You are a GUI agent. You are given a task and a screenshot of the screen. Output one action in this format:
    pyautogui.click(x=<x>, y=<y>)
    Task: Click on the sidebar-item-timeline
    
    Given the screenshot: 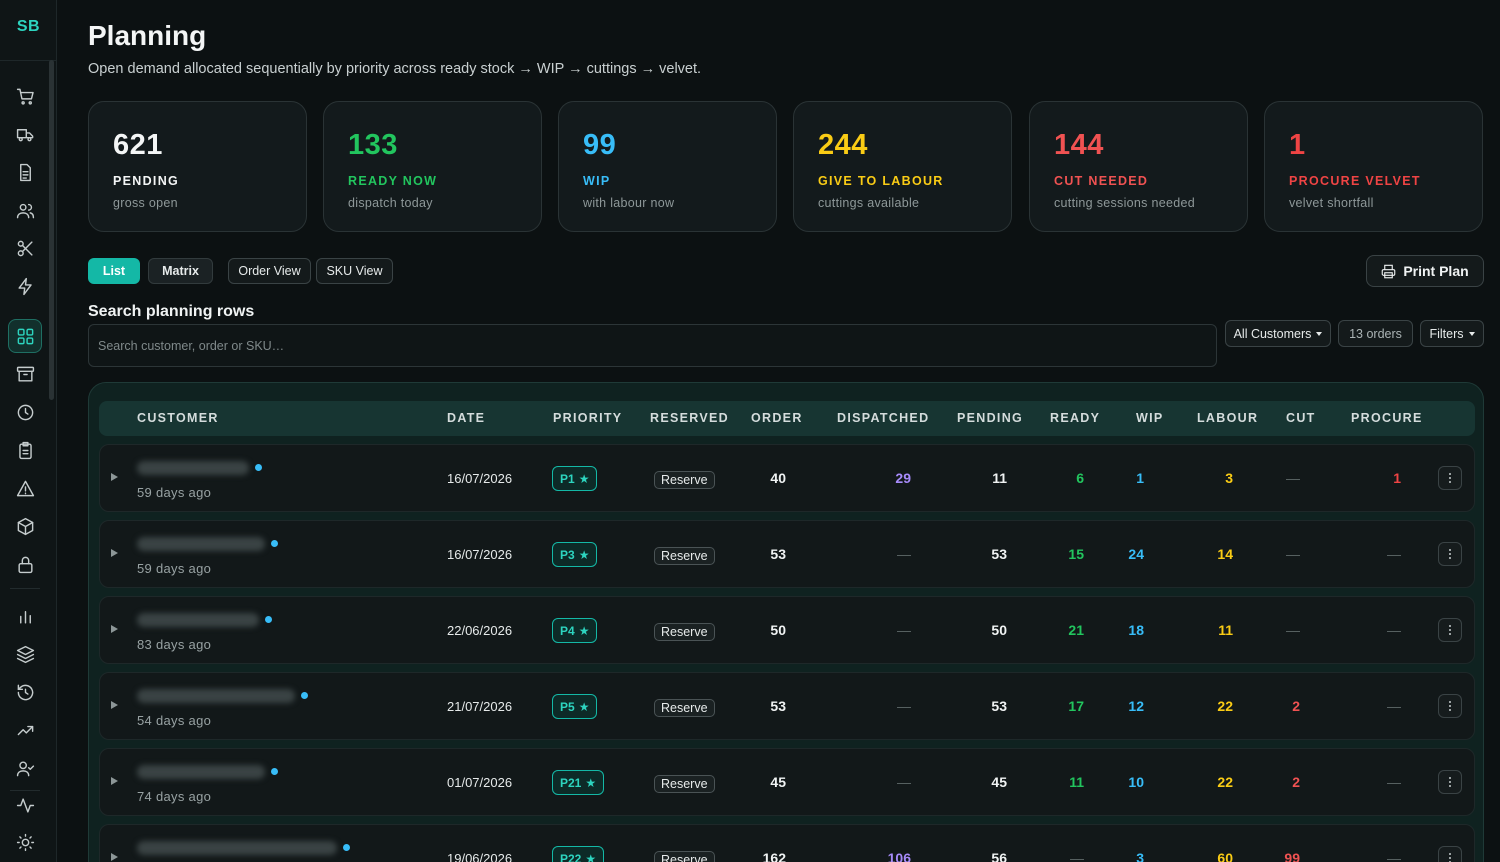 What is the action you would take?
    pyautogui.click(x=25, y=692)
    